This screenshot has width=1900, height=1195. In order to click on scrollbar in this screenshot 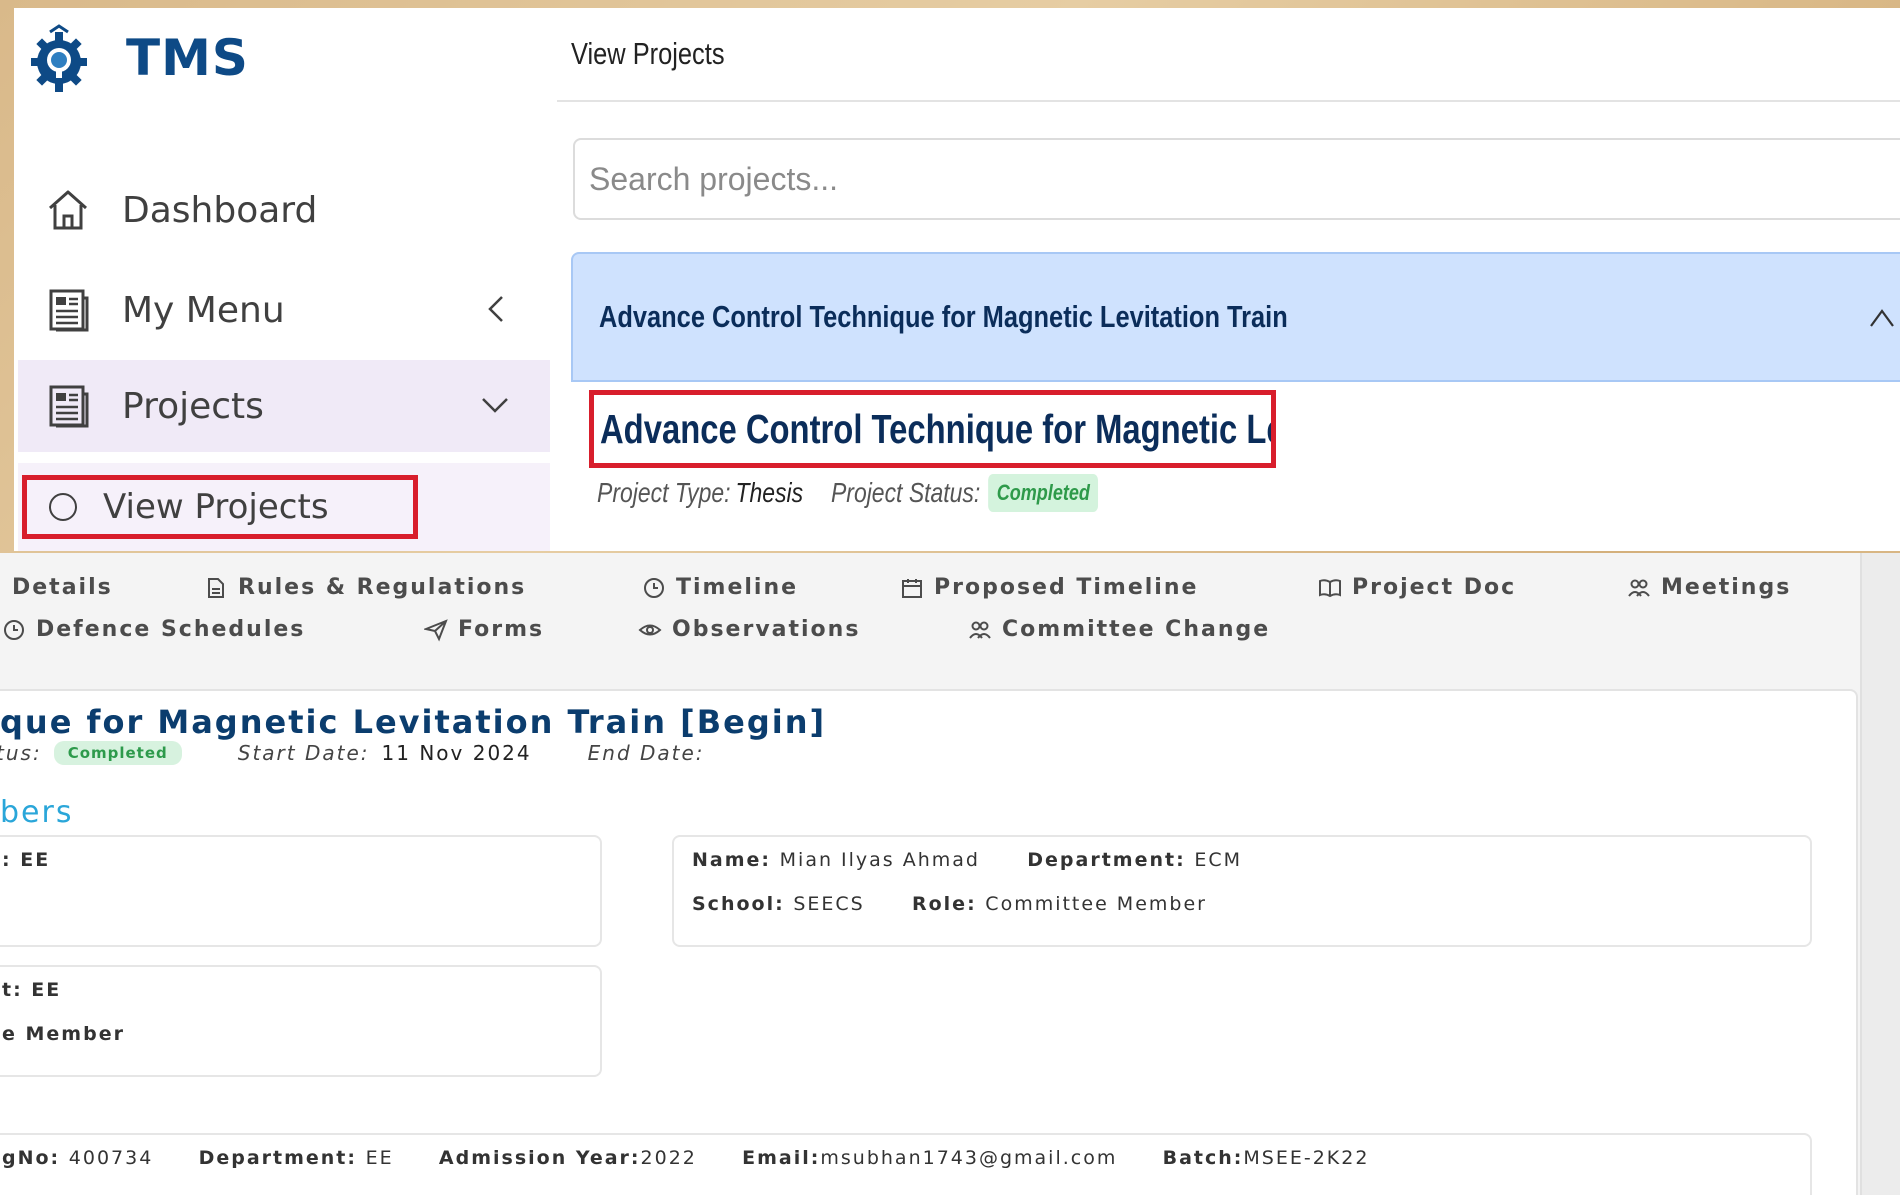, I will do `click(1880, 874)`.